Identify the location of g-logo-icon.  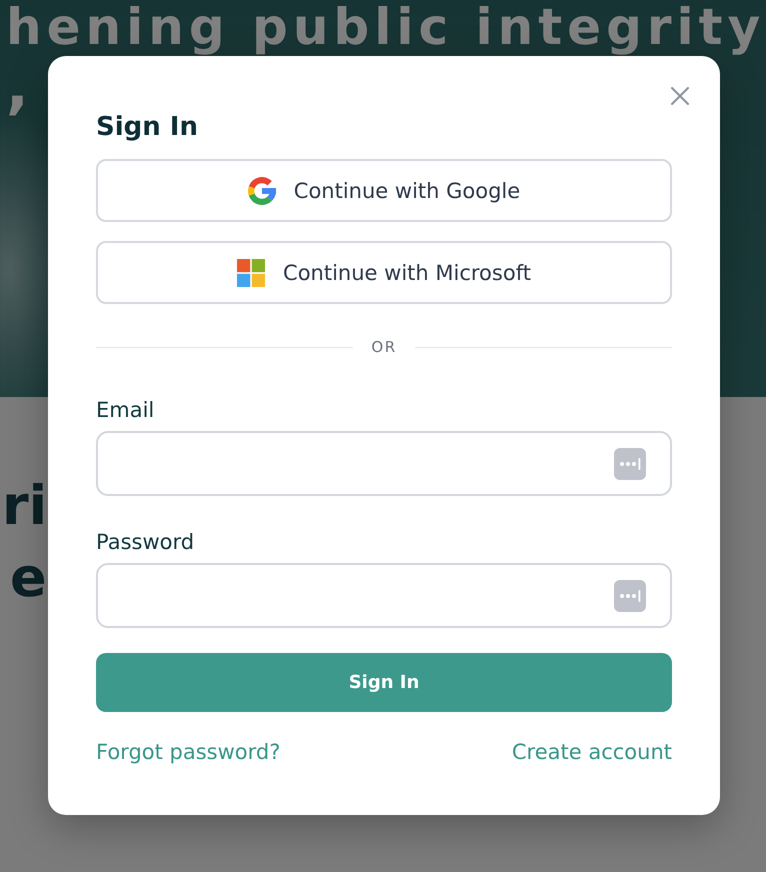
(262, 190).